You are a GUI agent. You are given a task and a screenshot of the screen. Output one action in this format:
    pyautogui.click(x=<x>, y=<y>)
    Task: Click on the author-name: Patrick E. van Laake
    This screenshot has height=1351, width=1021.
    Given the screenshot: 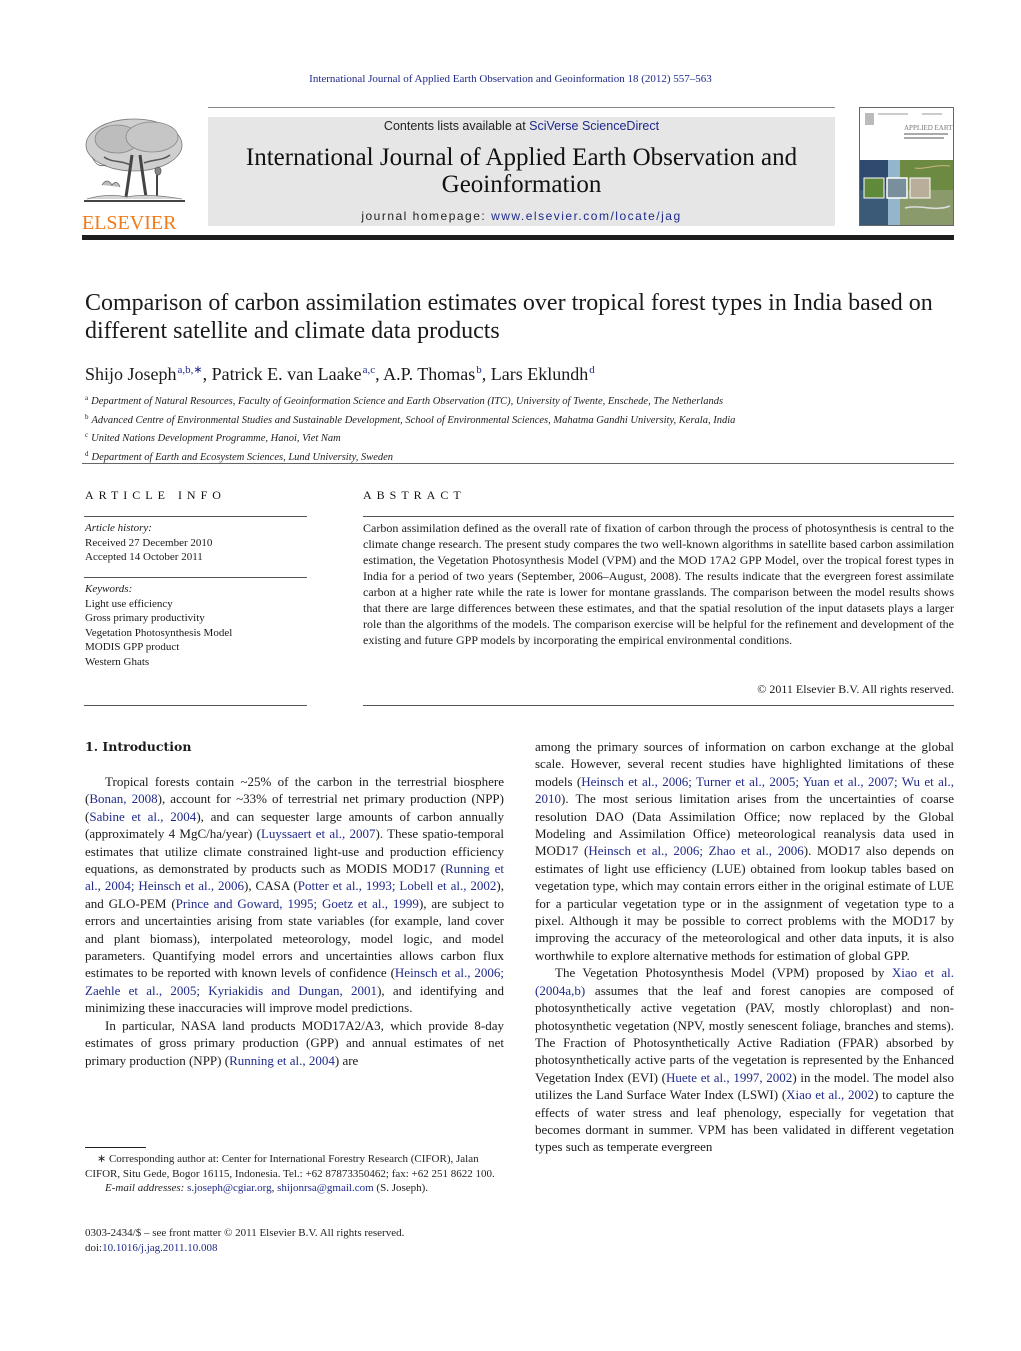 What is the action you would take?
    pyautogui.click(x=286, y=374)
    